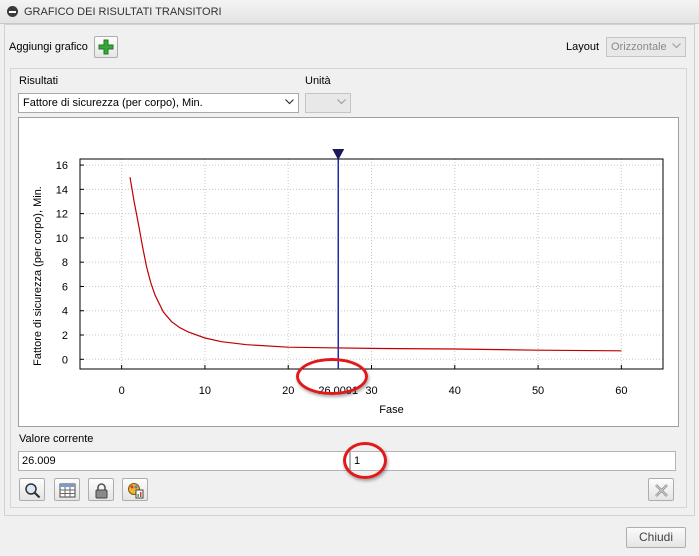 Image resolution: width=699 pixels, height=556 pixels. What do you see at coordinates (12, 11) in the screenshot?
I see `collapse-icon` at bounding box center [12, 11].